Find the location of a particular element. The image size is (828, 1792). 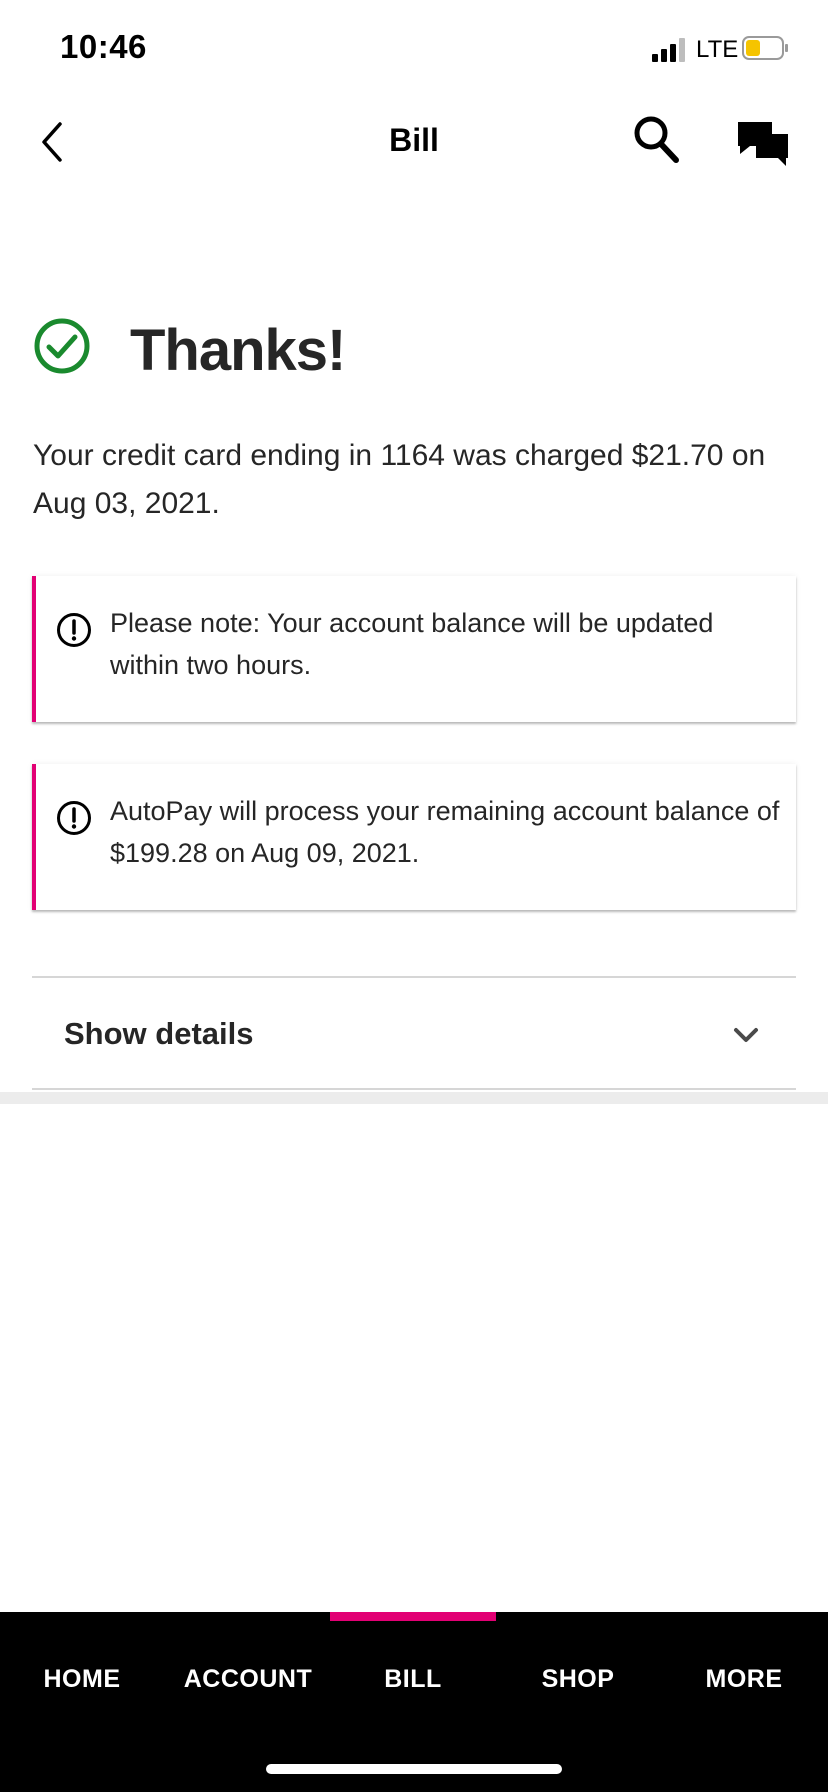

tab-home: HOME is located at coordinates (82, 1679).